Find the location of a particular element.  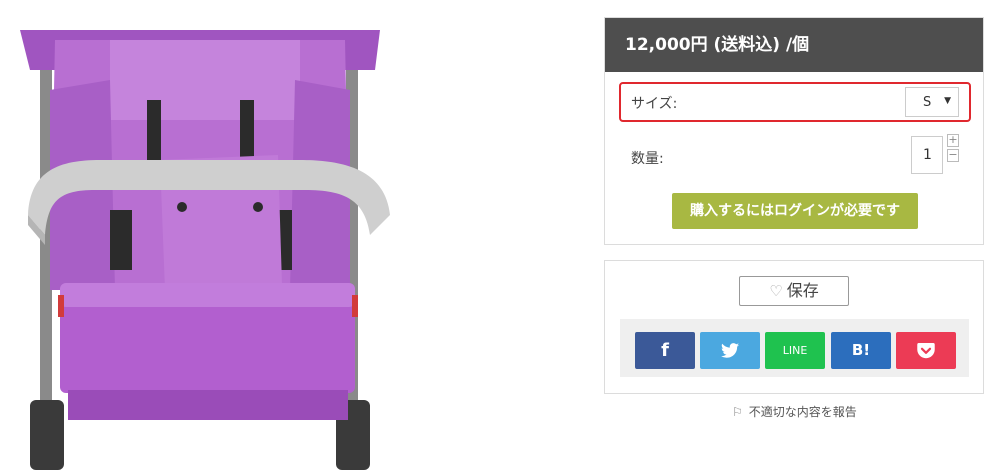

flag-icon: ⚐ is located at coordinates (737, 412).